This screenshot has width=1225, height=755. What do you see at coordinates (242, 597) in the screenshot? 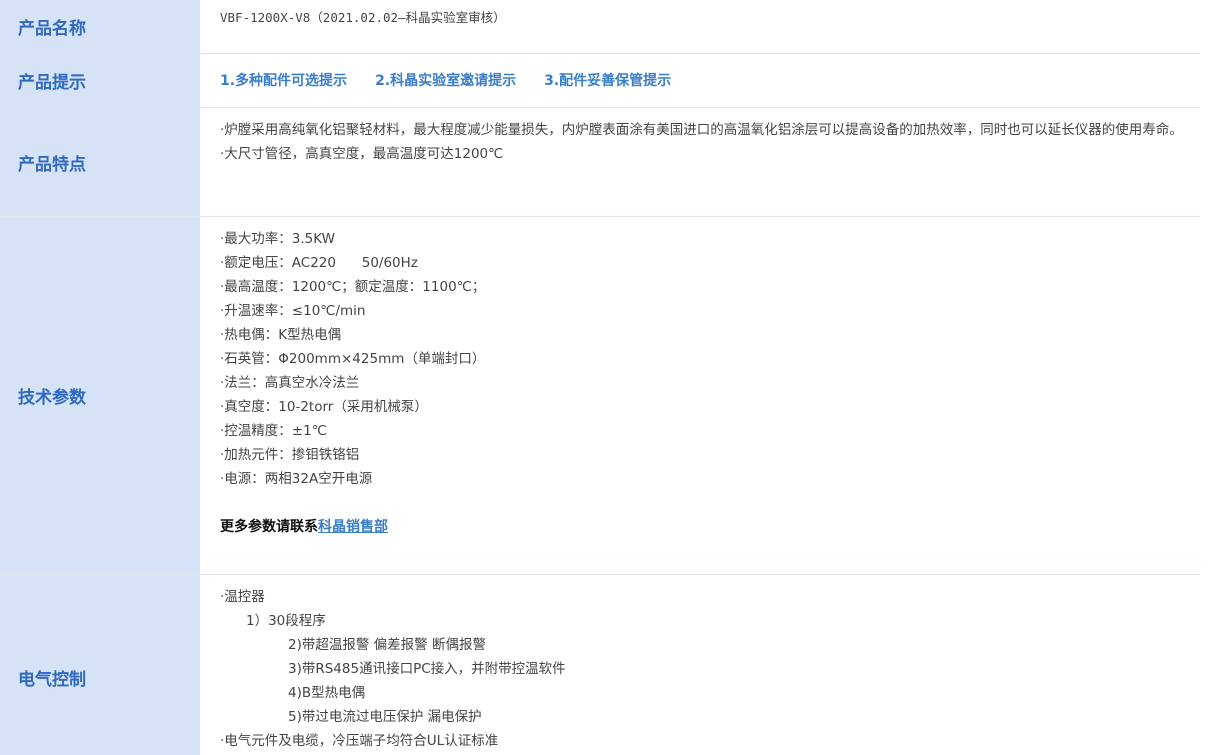
I see `controller-line: ·温控器` at bounding box center [242, 597].